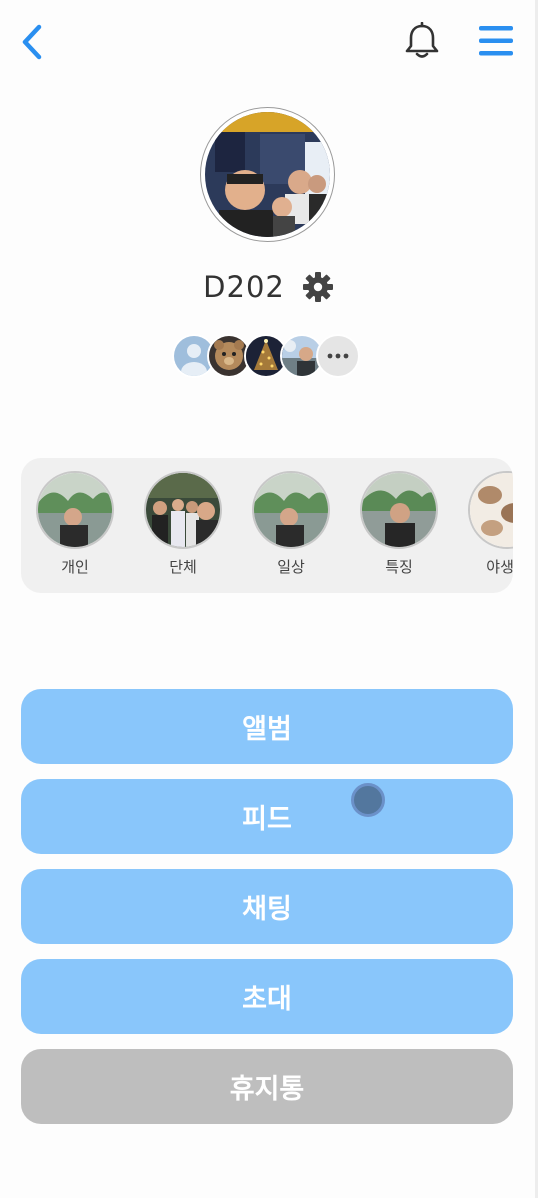 This screenshot has height=1198, width=538. What do you see at coordinates (267, 816) in the screenshot?
I see `feed-button: 피드` at bounding box center [267, 816].